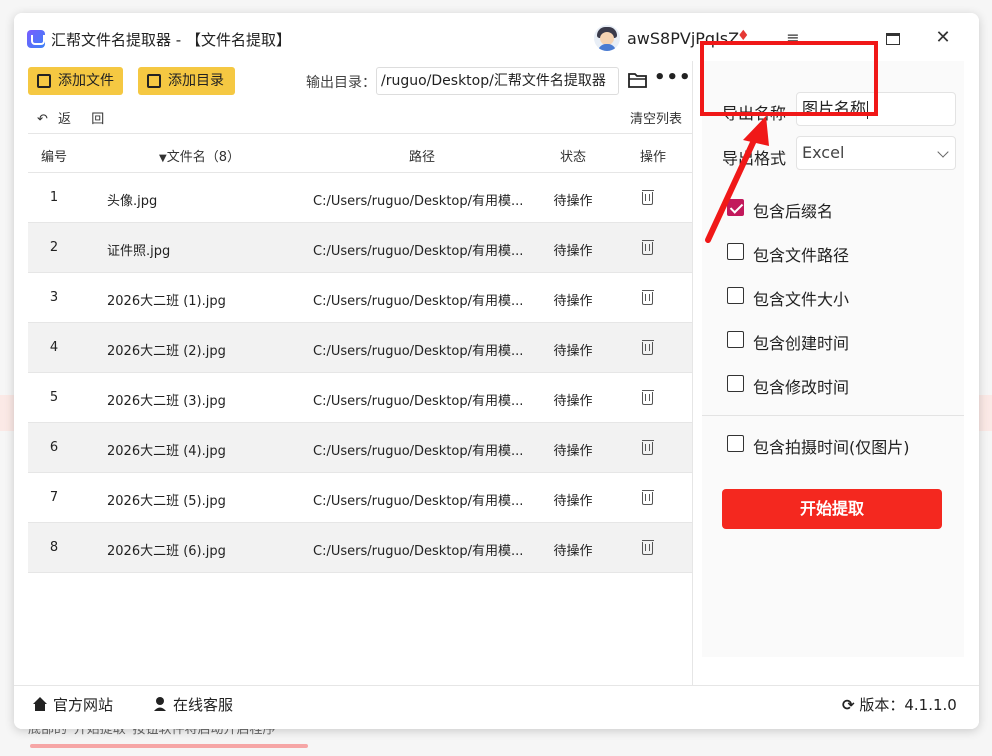 This screenshot has width=992, height=756. Describe the element at coordinates (166, 451) in the screenshot. I see `row-filename: 2026大二班 (4).jpg` at that location.